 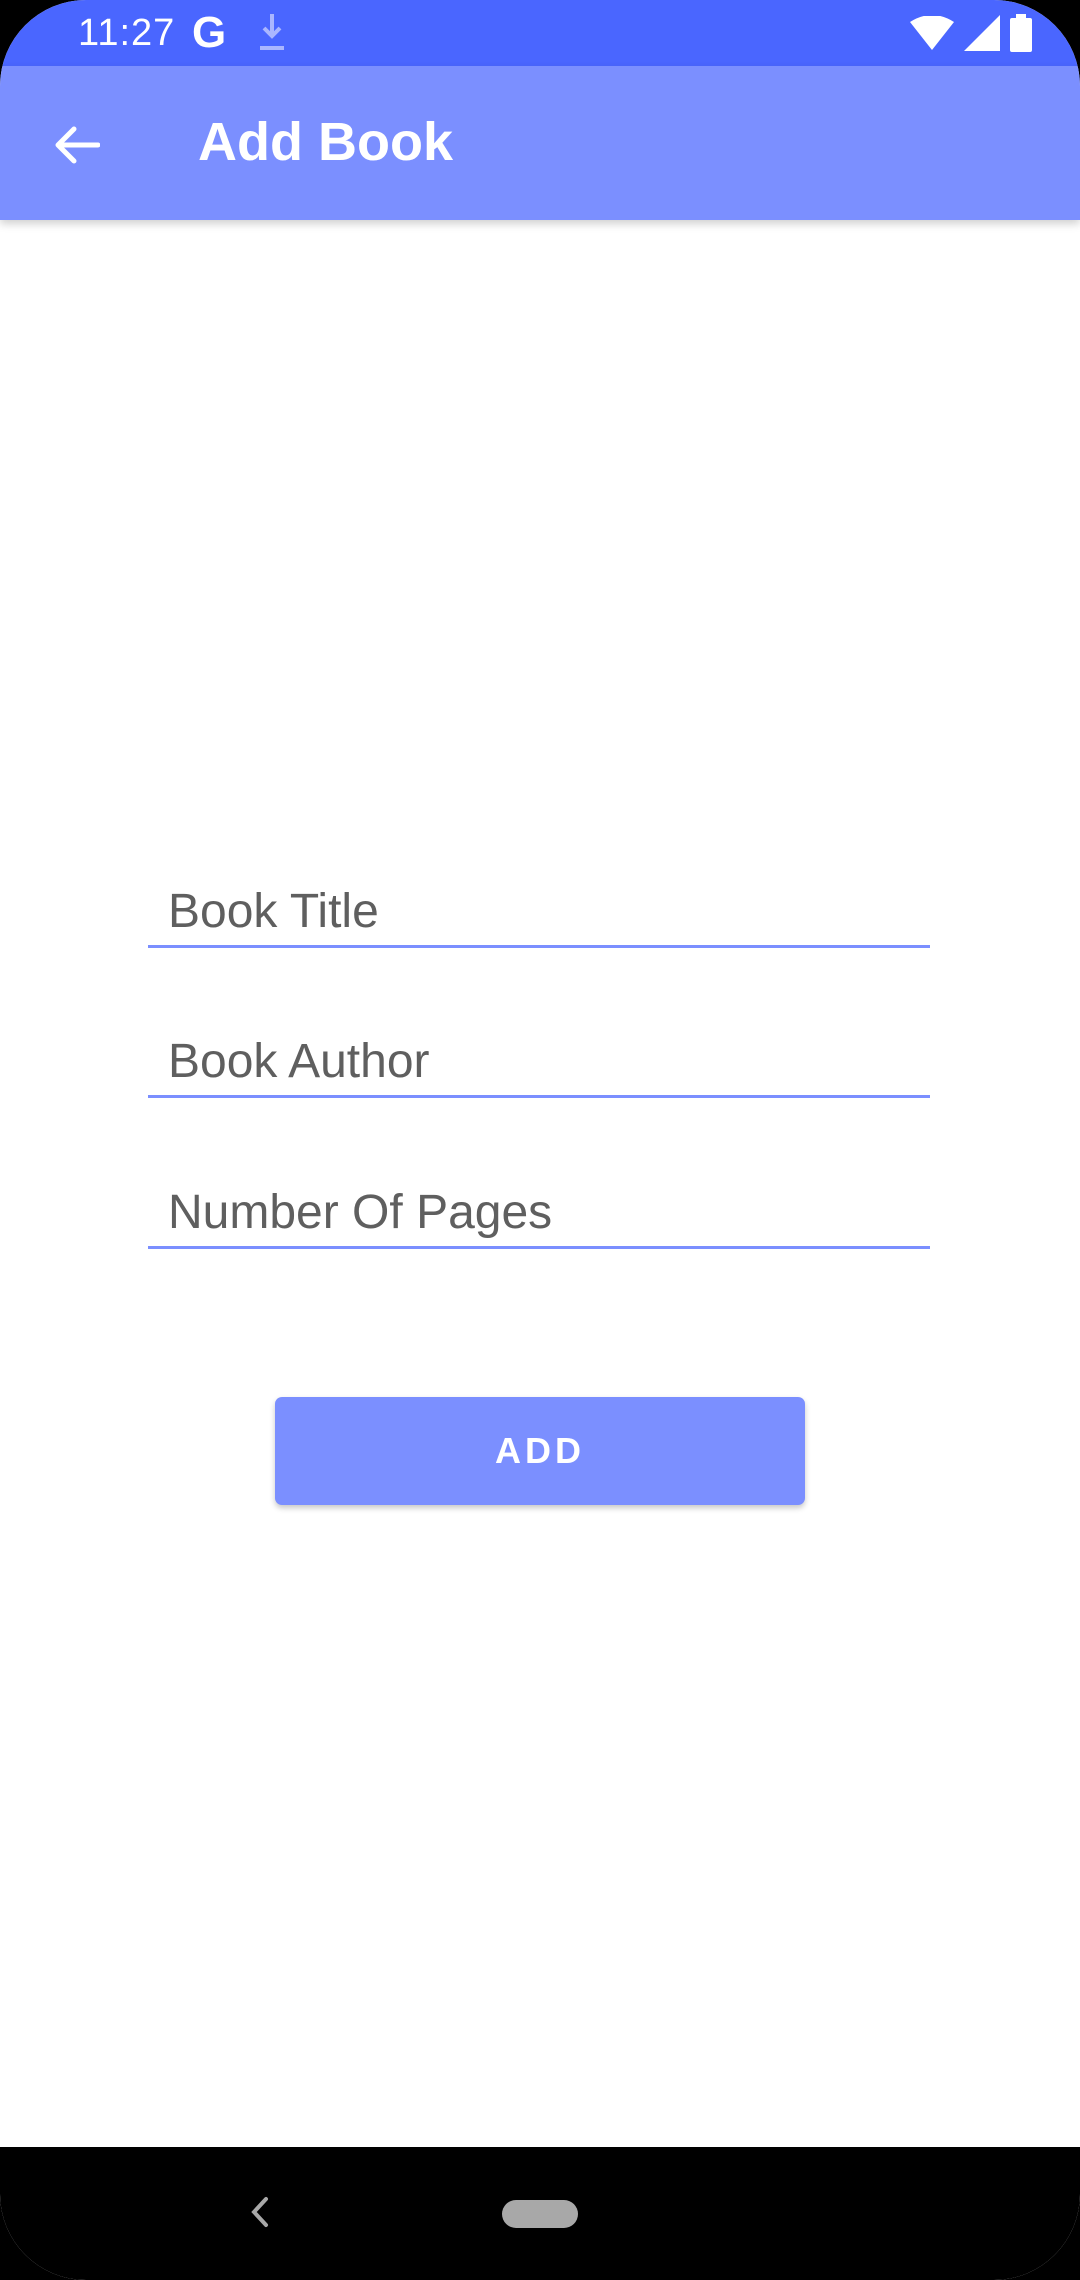 I want to click on arrow-back-icon, so click(x=77, y=145).